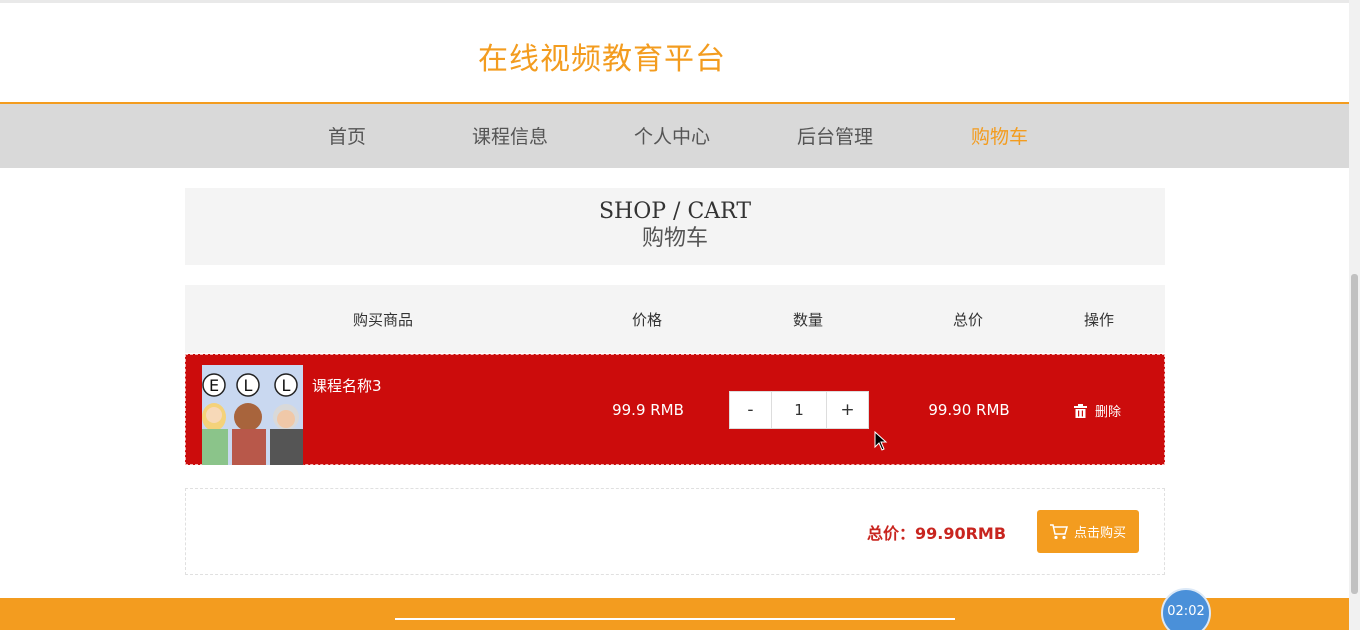  What do you see at coordinates (968, 320) in the screenshot?
I see `col-header-total: 总价` at bounding box center [968, 320].